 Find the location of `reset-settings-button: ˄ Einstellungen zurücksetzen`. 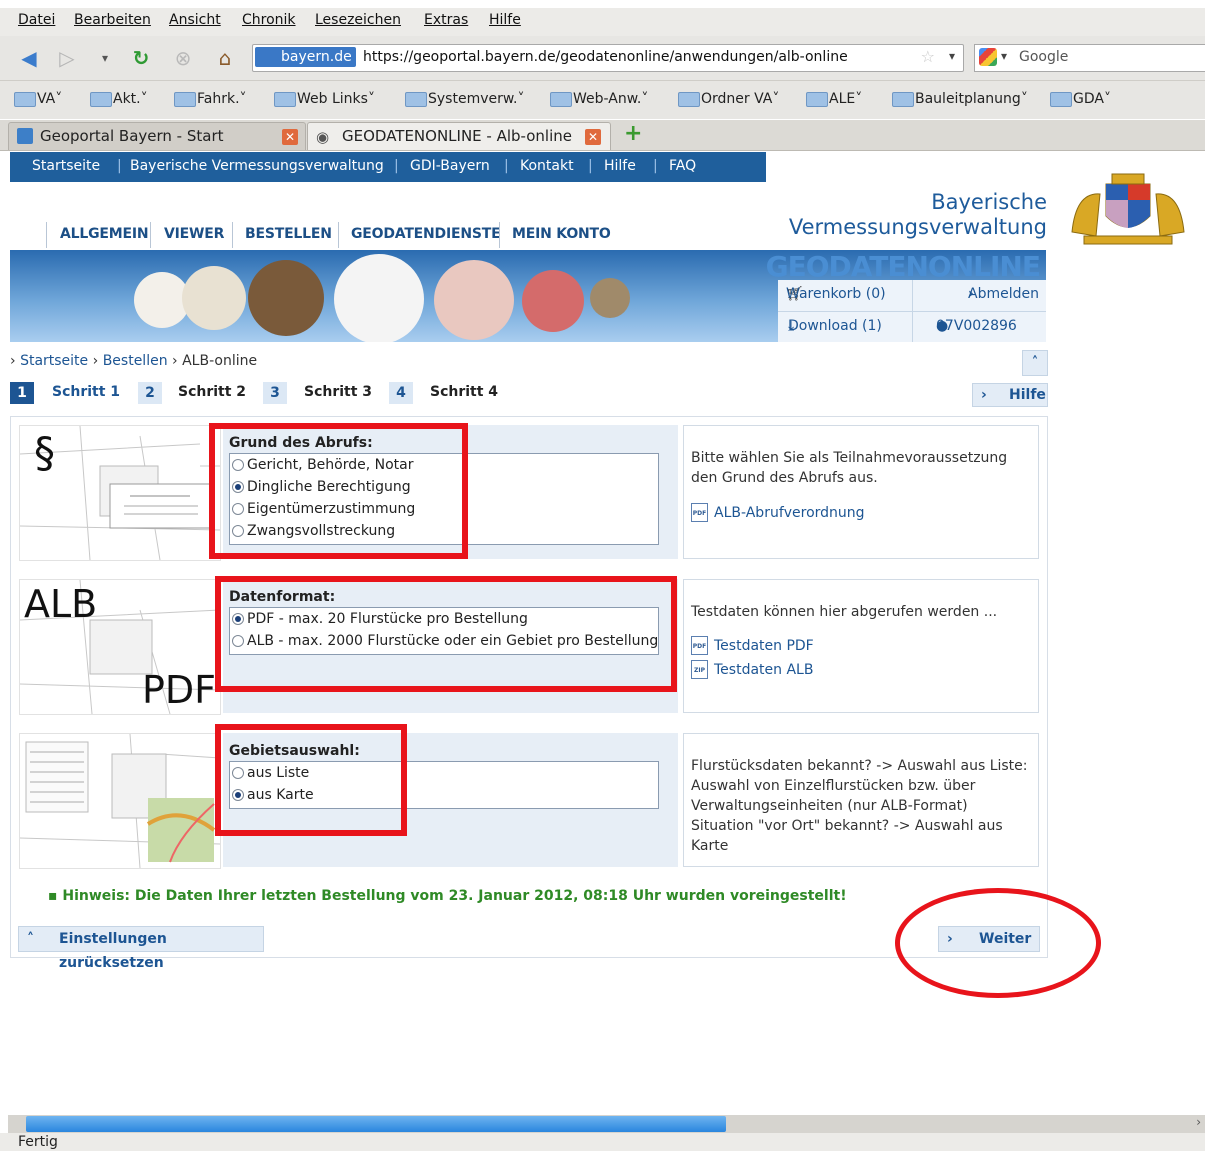

reset-settings-button: ˄ Einstellungen zurücksetzen is located at coordinates (141, 948).